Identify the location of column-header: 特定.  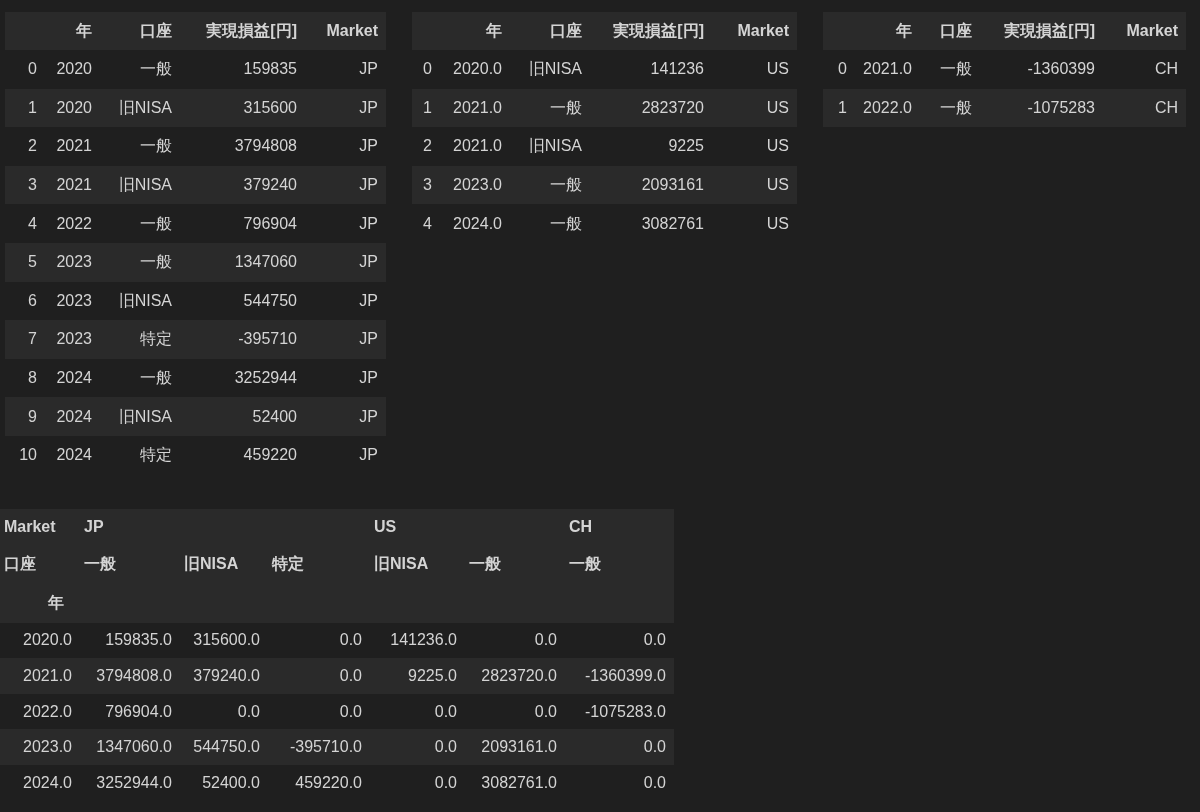
(319, 563).